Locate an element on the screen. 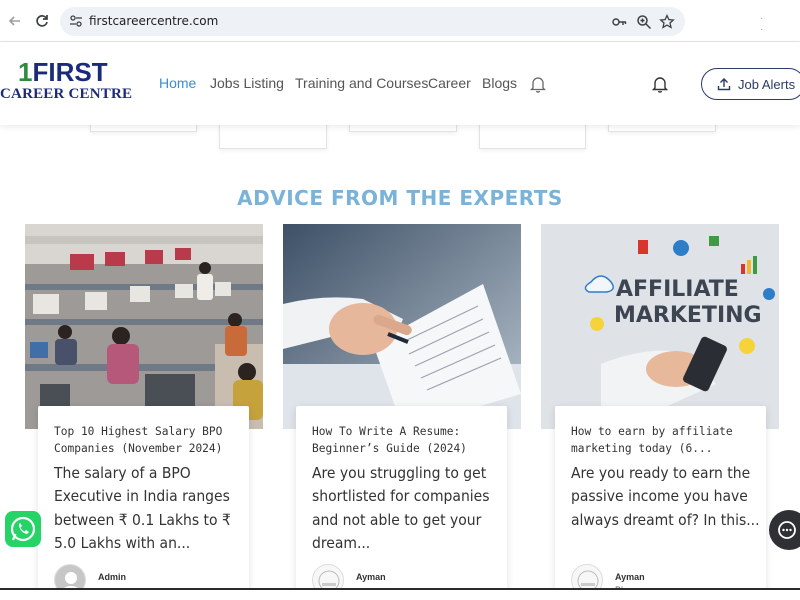  chat-widget-button is located at coordinates (784, 530).